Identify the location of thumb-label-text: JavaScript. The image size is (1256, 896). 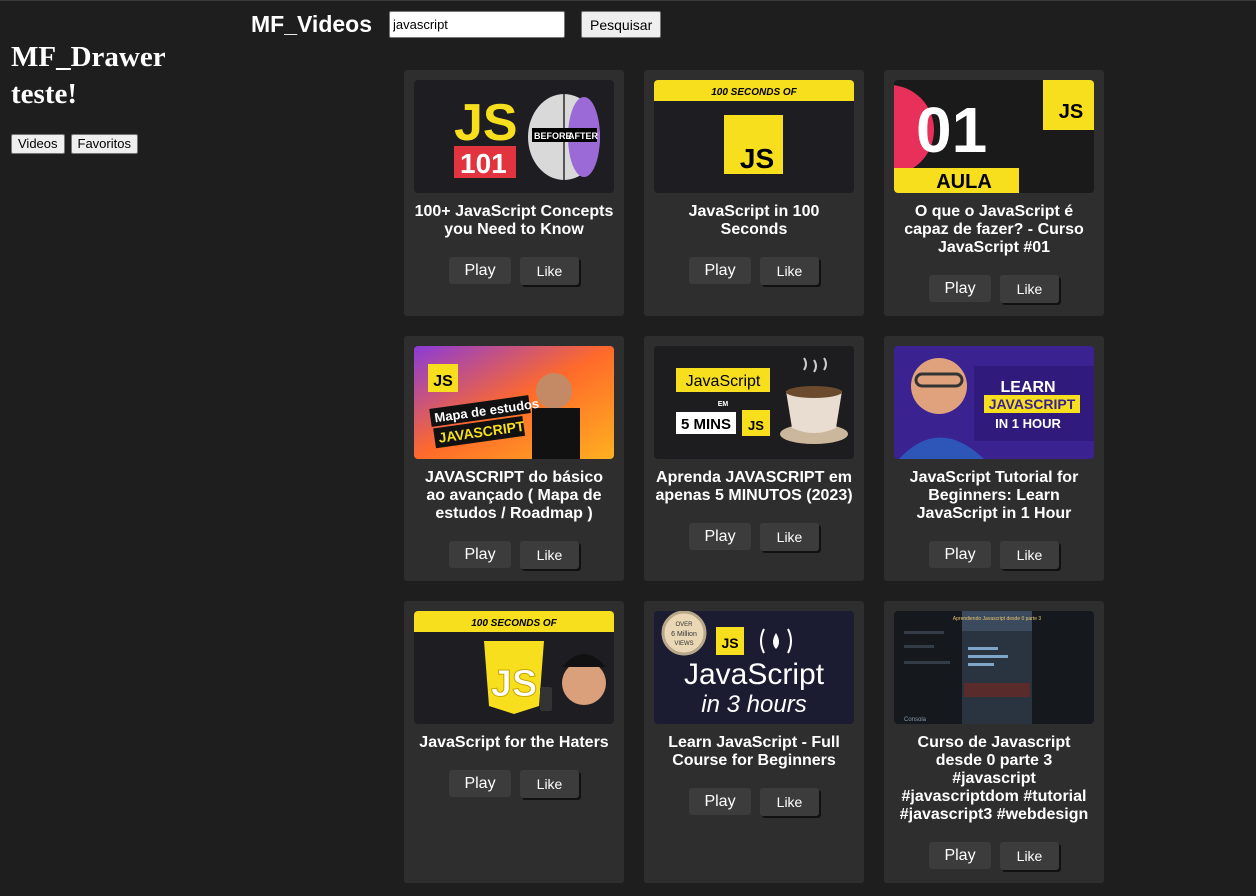
(723, 381).